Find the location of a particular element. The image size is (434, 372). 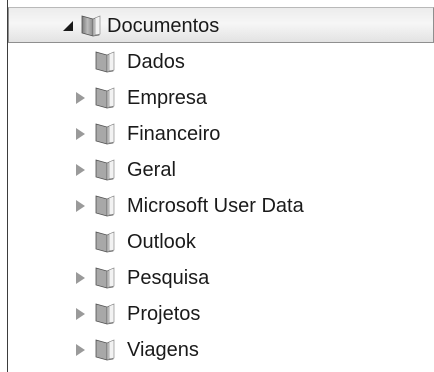

expanded-arrow-icon is located at coordinates (68, 26).